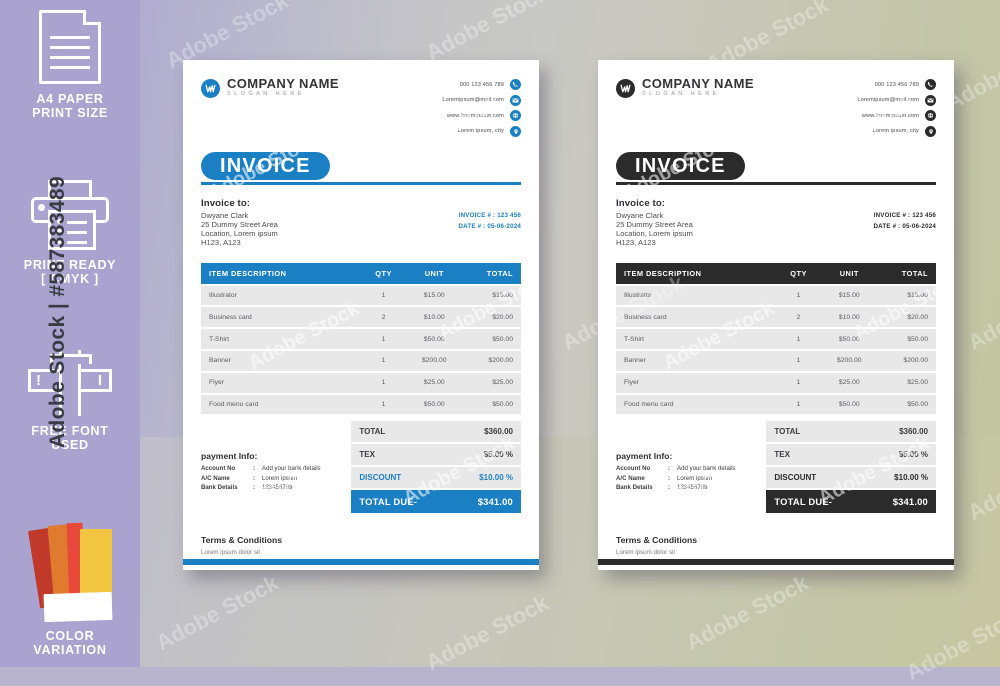 The width and height of the screenshot is (1000, 686). Describe the element at coordinates (696, 273) in the screenshot. I see `column-header-description: ITEM DESCRIPTION` at that location.